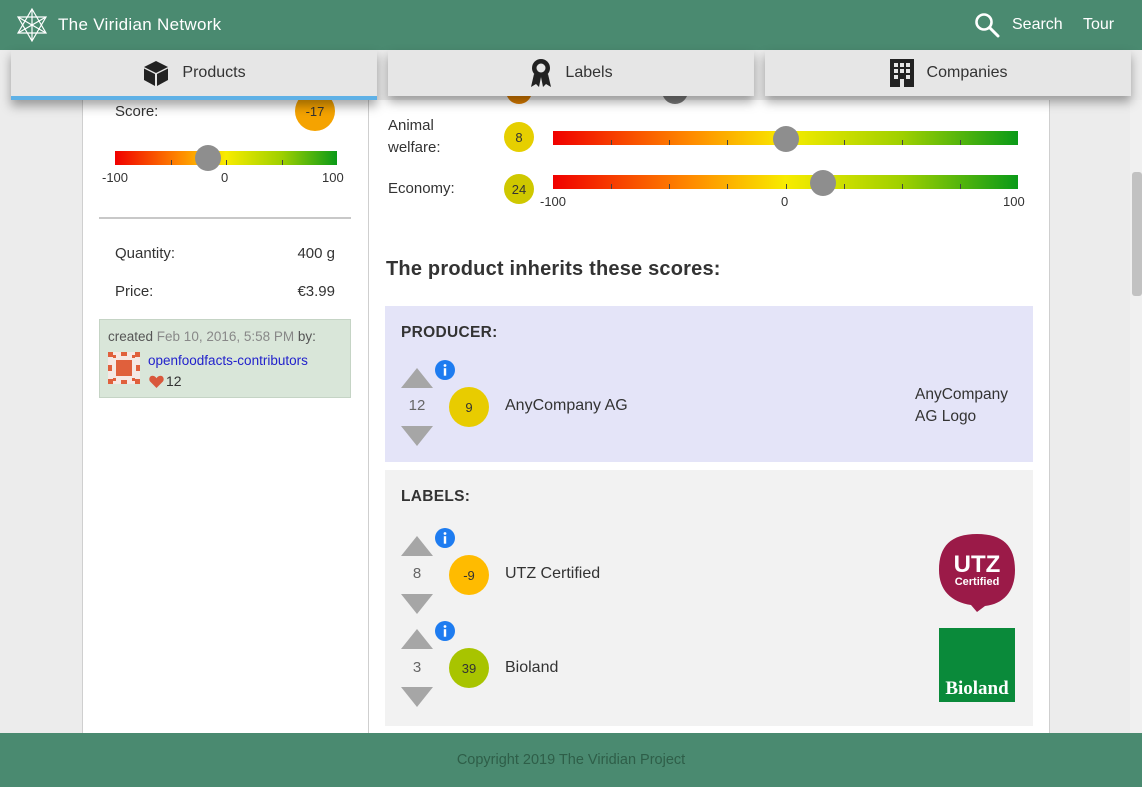  What do you see at coordinates (225, 218) in the screenshot?
I see `section-divider` at bounding box center [225, 218].